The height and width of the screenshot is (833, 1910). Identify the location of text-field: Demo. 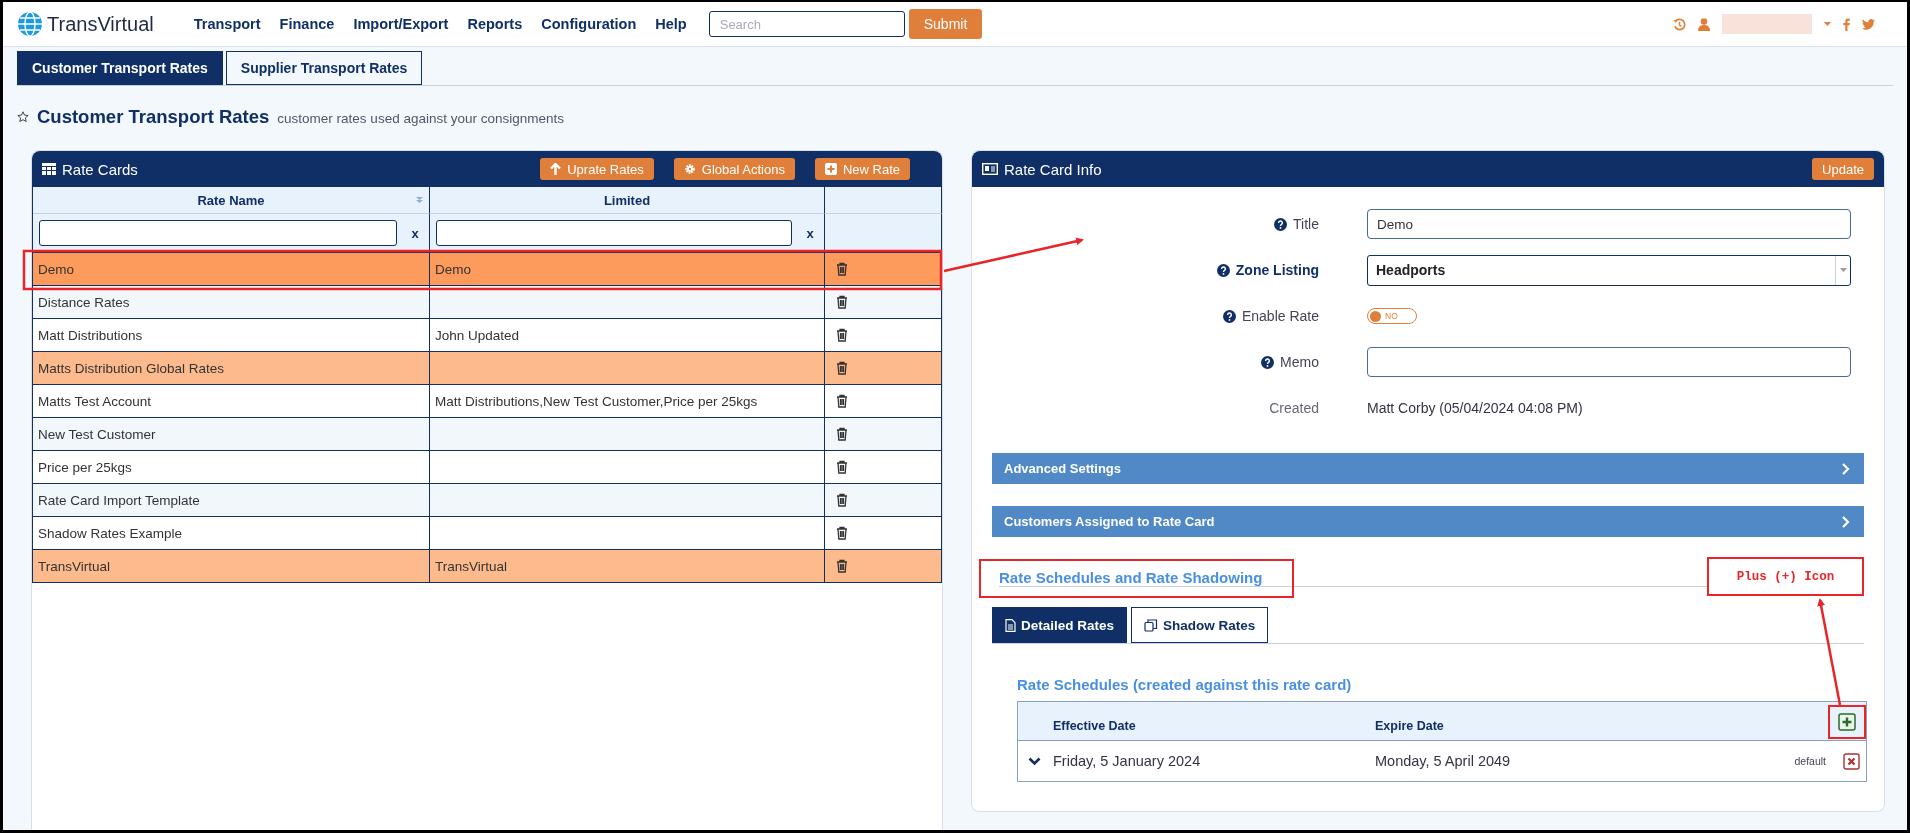
(1609, 224).